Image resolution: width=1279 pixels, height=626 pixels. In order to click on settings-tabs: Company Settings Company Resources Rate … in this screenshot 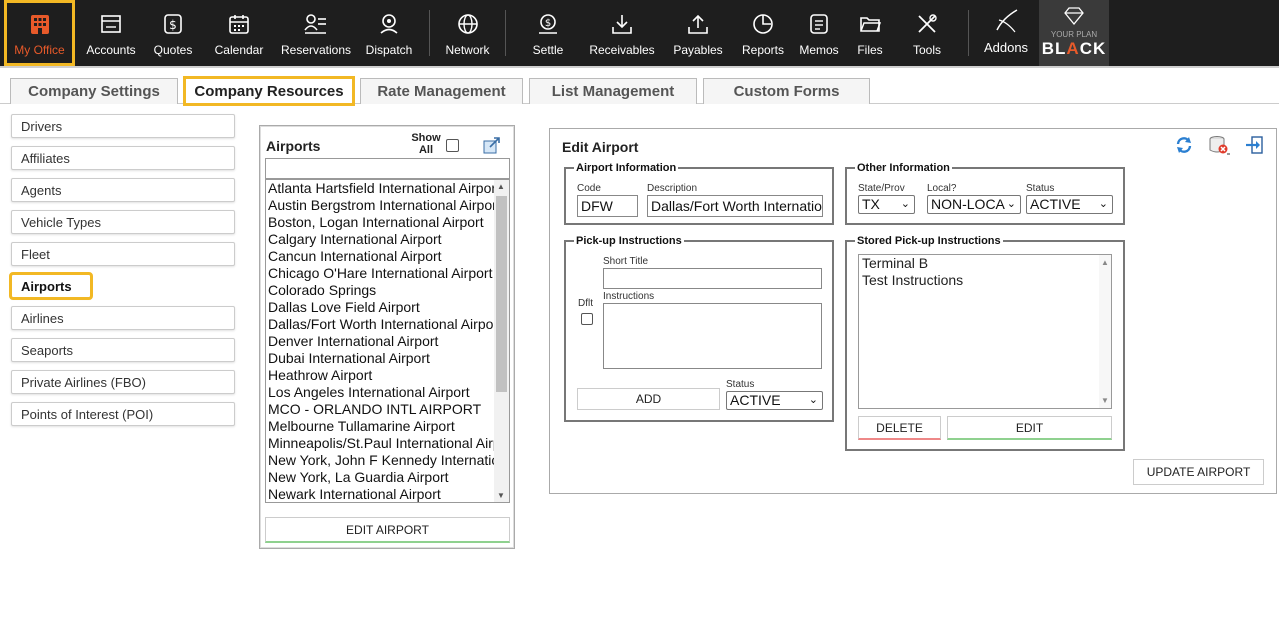, I will do `click(639, 88)`.